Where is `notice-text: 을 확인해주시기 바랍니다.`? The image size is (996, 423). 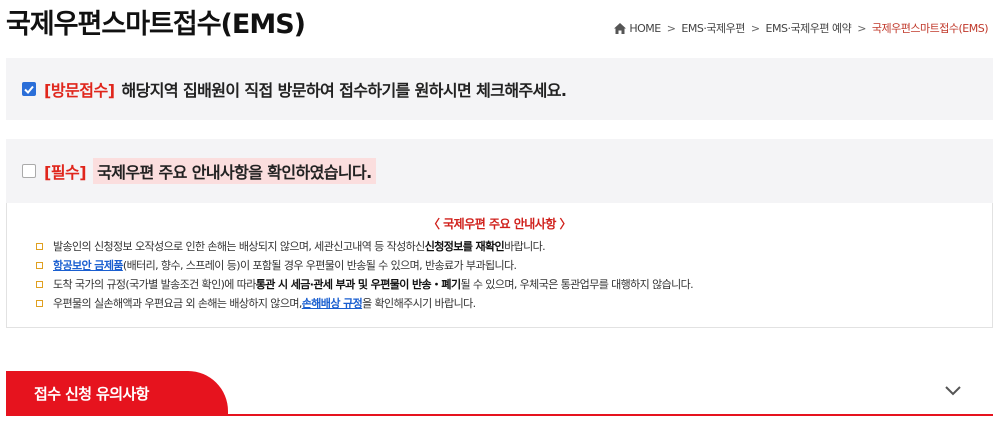
notice-text: 을 확인해주시기 바랍니다. is located at coordinates (419, 303).